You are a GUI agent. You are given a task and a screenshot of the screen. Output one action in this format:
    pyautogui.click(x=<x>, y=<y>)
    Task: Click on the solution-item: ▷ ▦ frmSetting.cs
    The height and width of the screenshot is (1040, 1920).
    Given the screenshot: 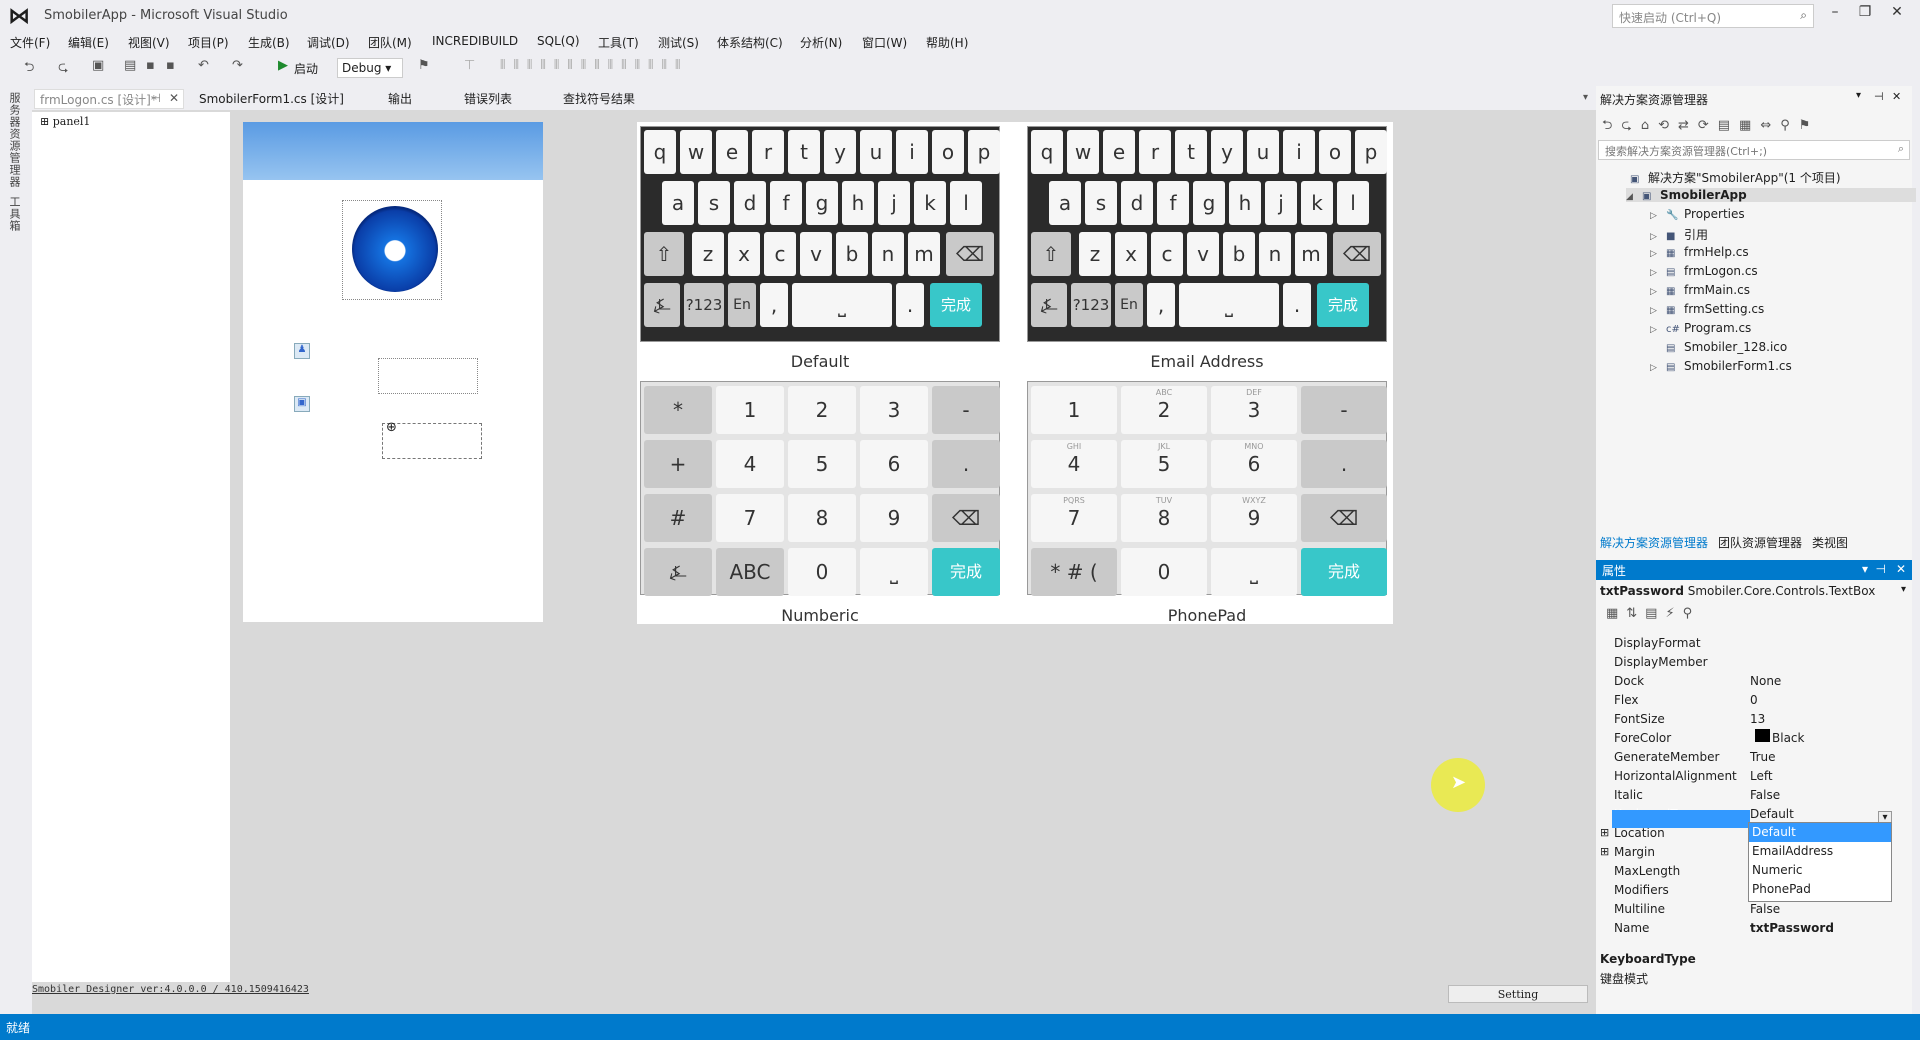 What is the action you would take?
    pyautogui.click(x=1707, y=309)
    